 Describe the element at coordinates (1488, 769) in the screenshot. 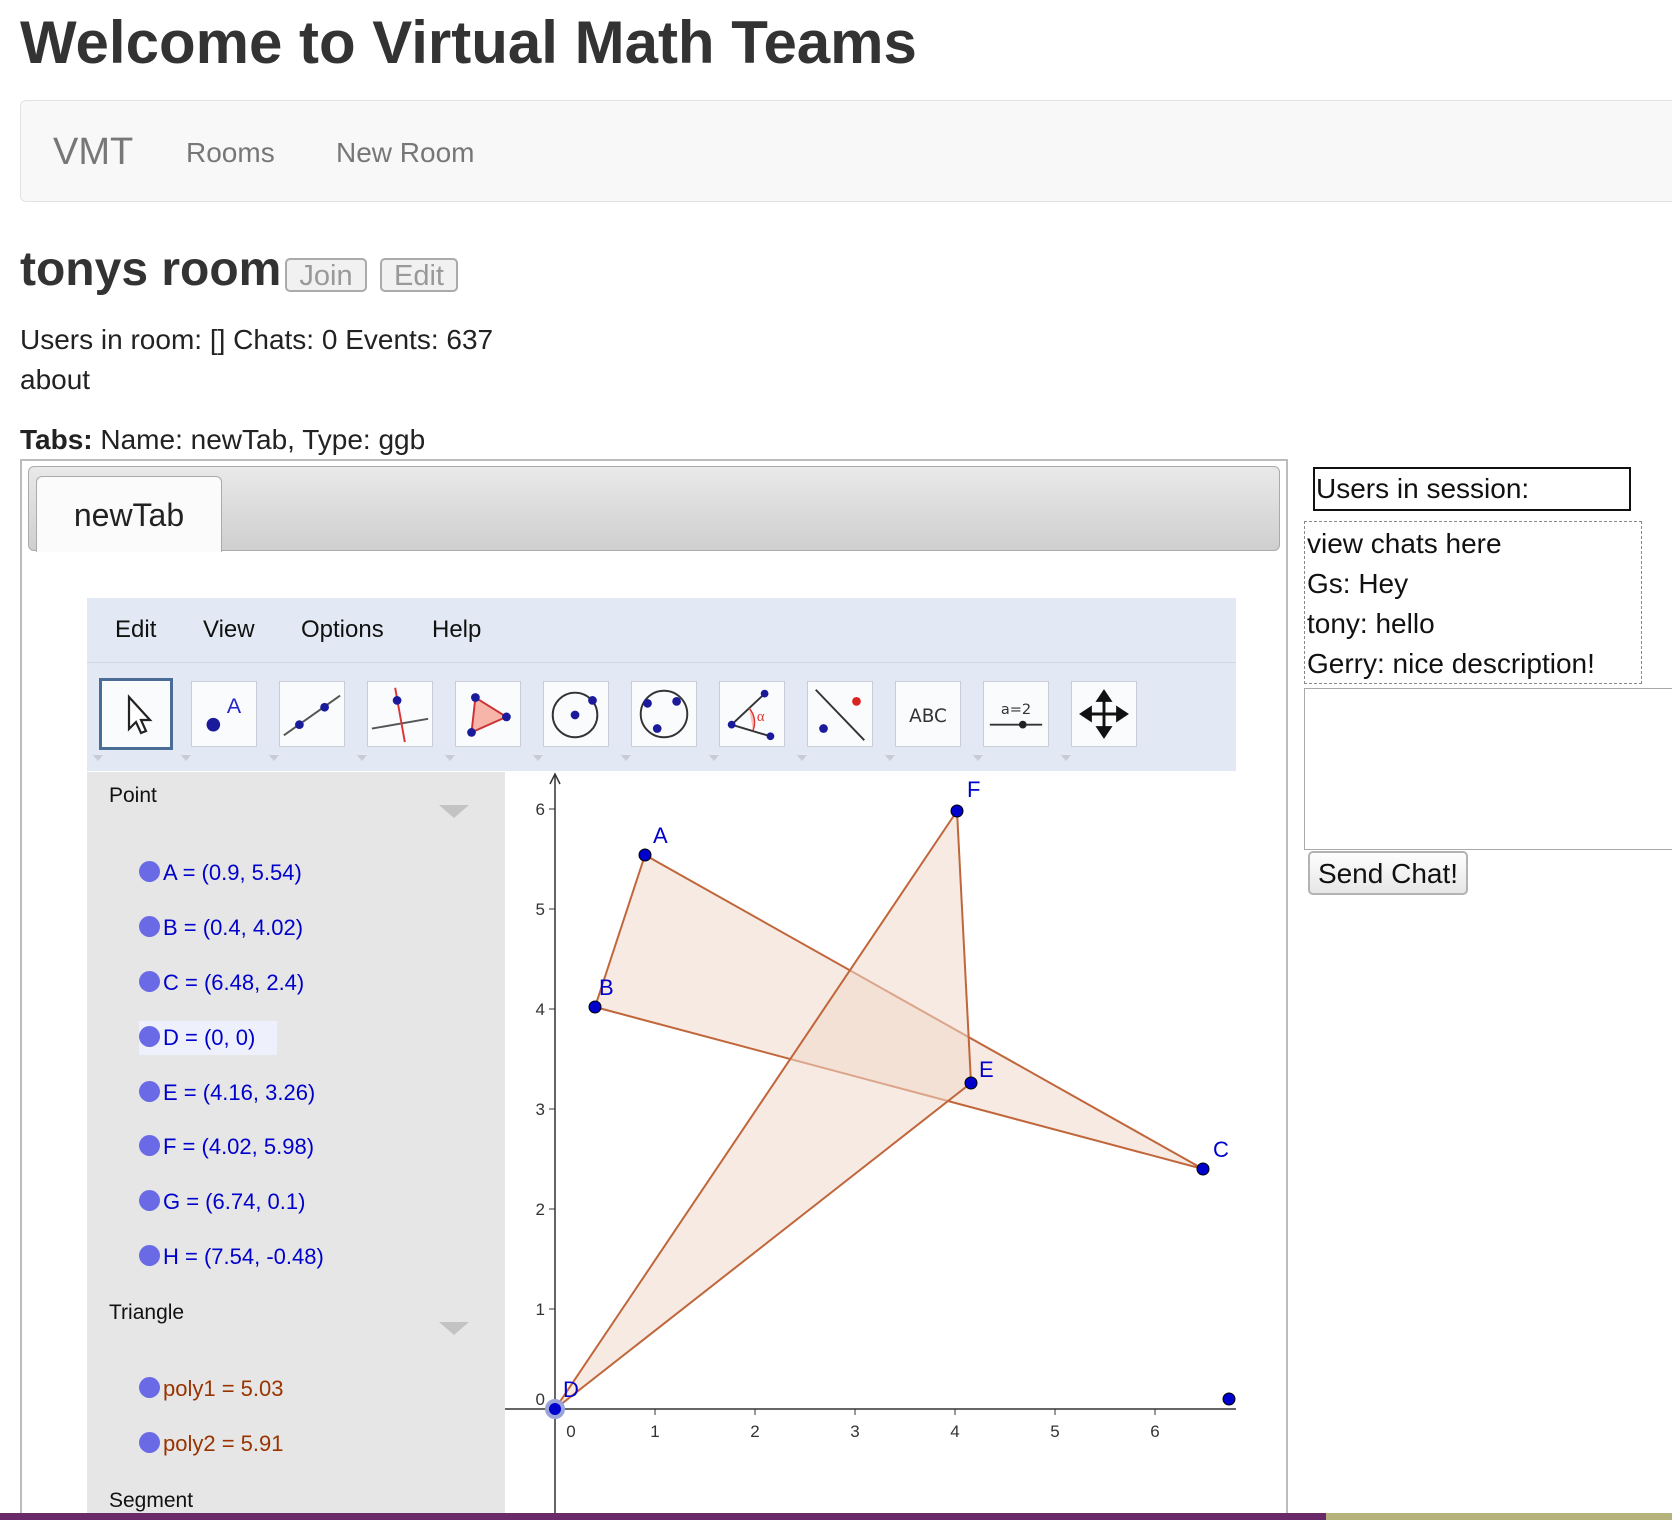

I see `chat-input` at that location.